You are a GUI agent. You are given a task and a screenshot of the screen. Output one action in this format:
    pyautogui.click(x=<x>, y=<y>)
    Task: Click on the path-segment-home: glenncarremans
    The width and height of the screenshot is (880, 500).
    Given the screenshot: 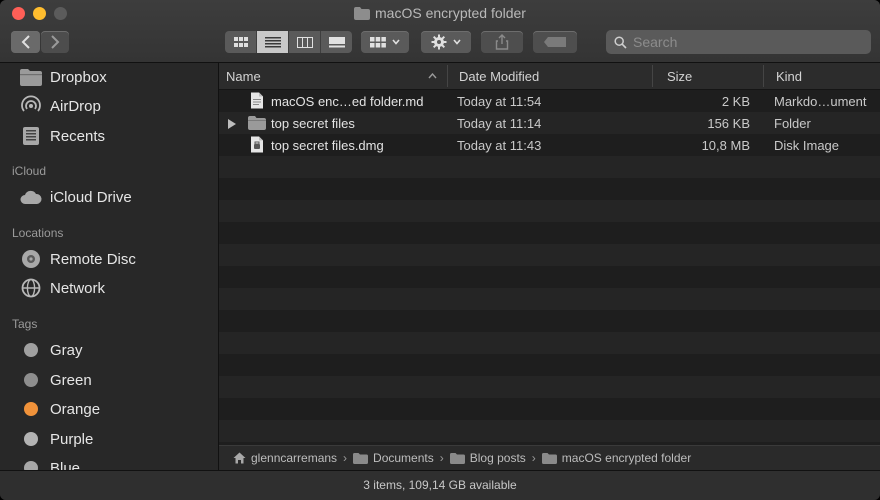 What is the action you would take?
    pyautogui.click(x=285, y=458)
    